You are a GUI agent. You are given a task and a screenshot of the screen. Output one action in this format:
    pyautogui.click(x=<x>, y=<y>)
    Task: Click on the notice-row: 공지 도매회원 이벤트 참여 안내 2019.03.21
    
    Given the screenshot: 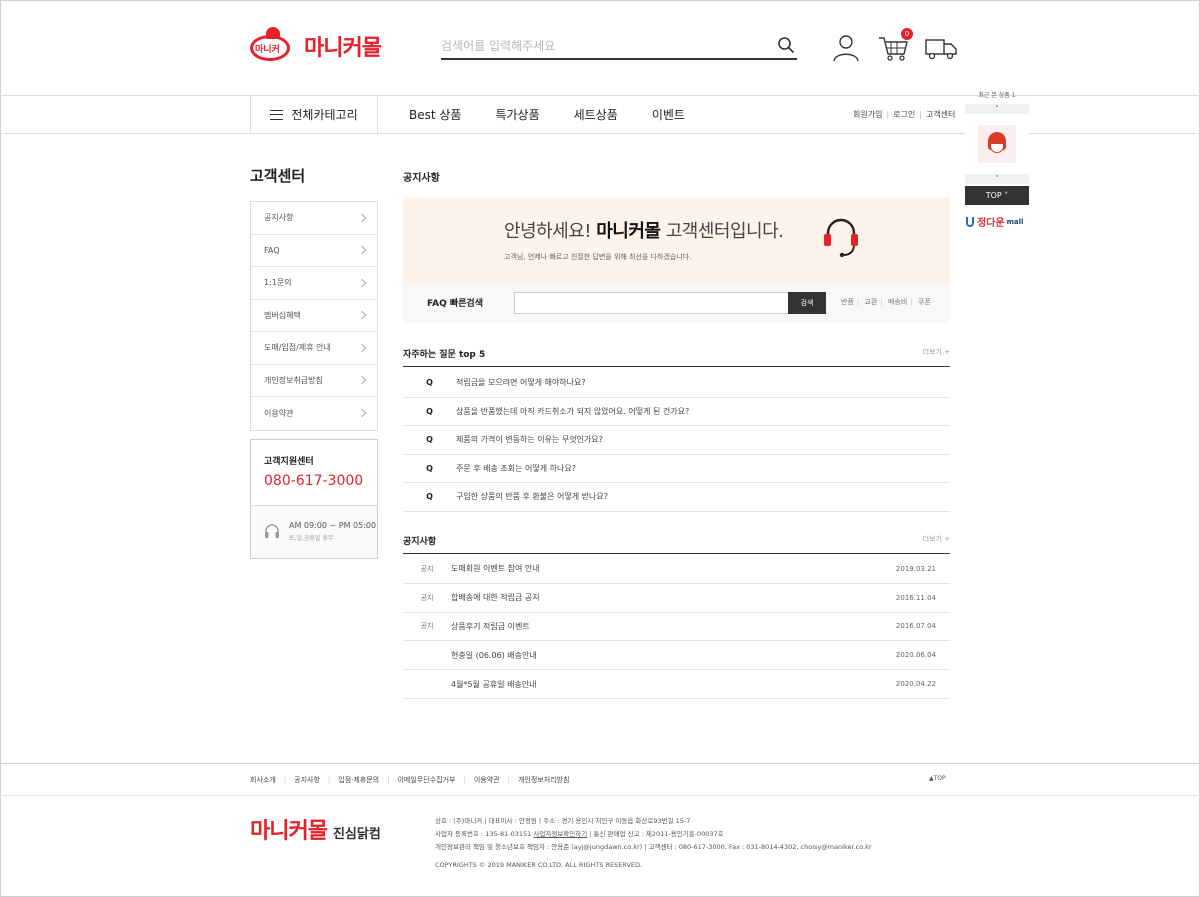 What is the action you would take?
    pyautogui.click(x=676, y=569)
    